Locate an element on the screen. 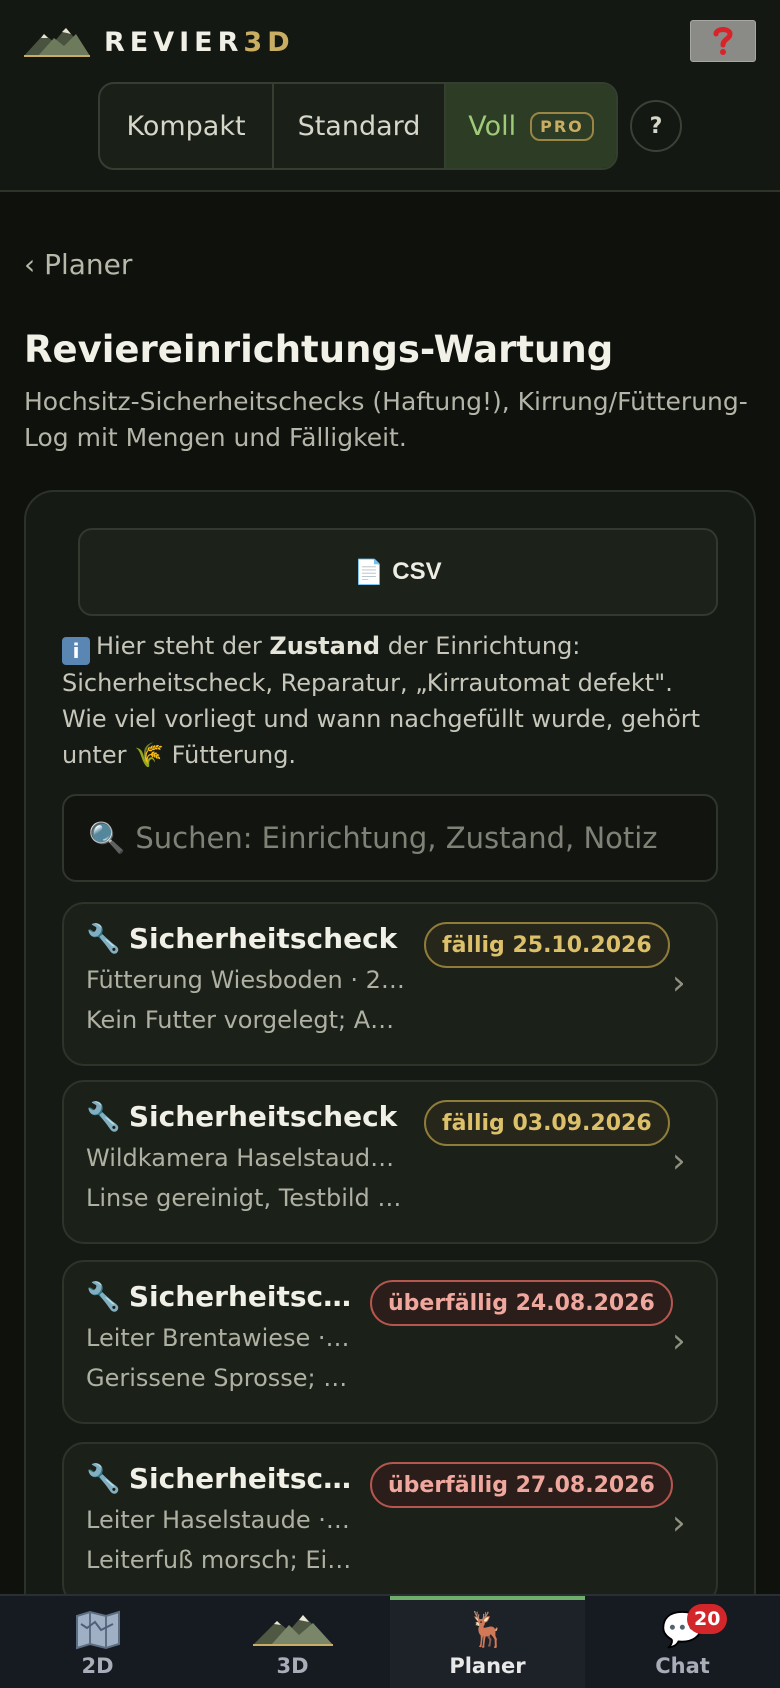  map-icon is located at coordinates (98, 1630).